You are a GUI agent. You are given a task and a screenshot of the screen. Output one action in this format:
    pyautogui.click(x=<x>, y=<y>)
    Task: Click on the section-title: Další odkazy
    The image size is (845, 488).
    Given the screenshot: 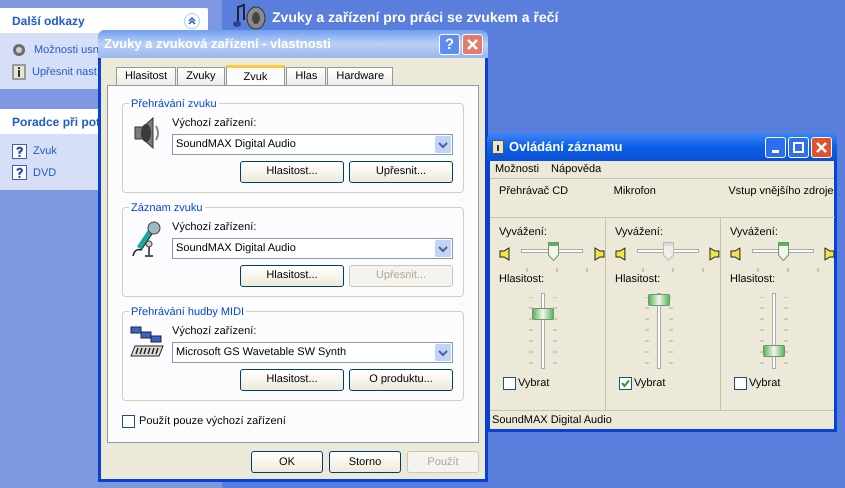 What is the action you would take?
    pyautogui.click(x=48, y=21)
    